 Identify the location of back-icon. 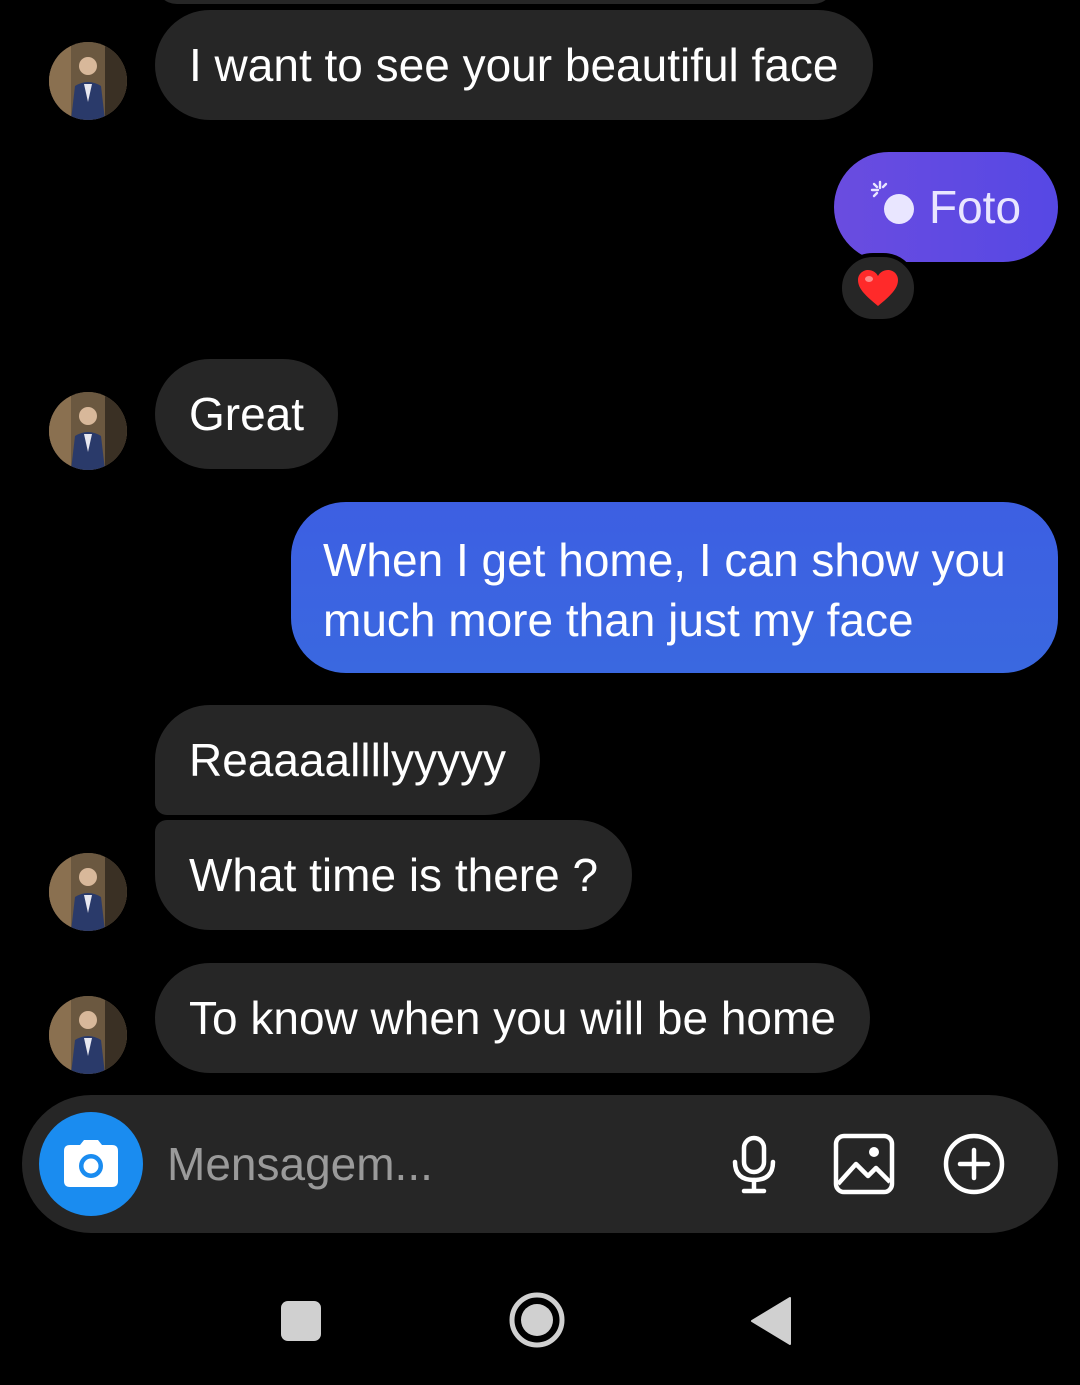
(771, 1321).